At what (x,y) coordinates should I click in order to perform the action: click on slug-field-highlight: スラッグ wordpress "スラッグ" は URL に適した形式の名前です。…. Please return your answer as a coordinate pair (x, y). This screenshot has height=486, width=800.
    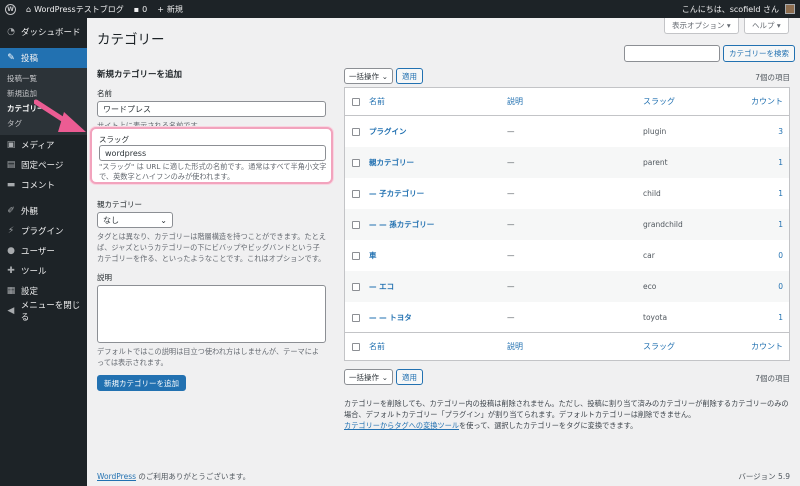
    Looking at the image, I should click on (211, 155).